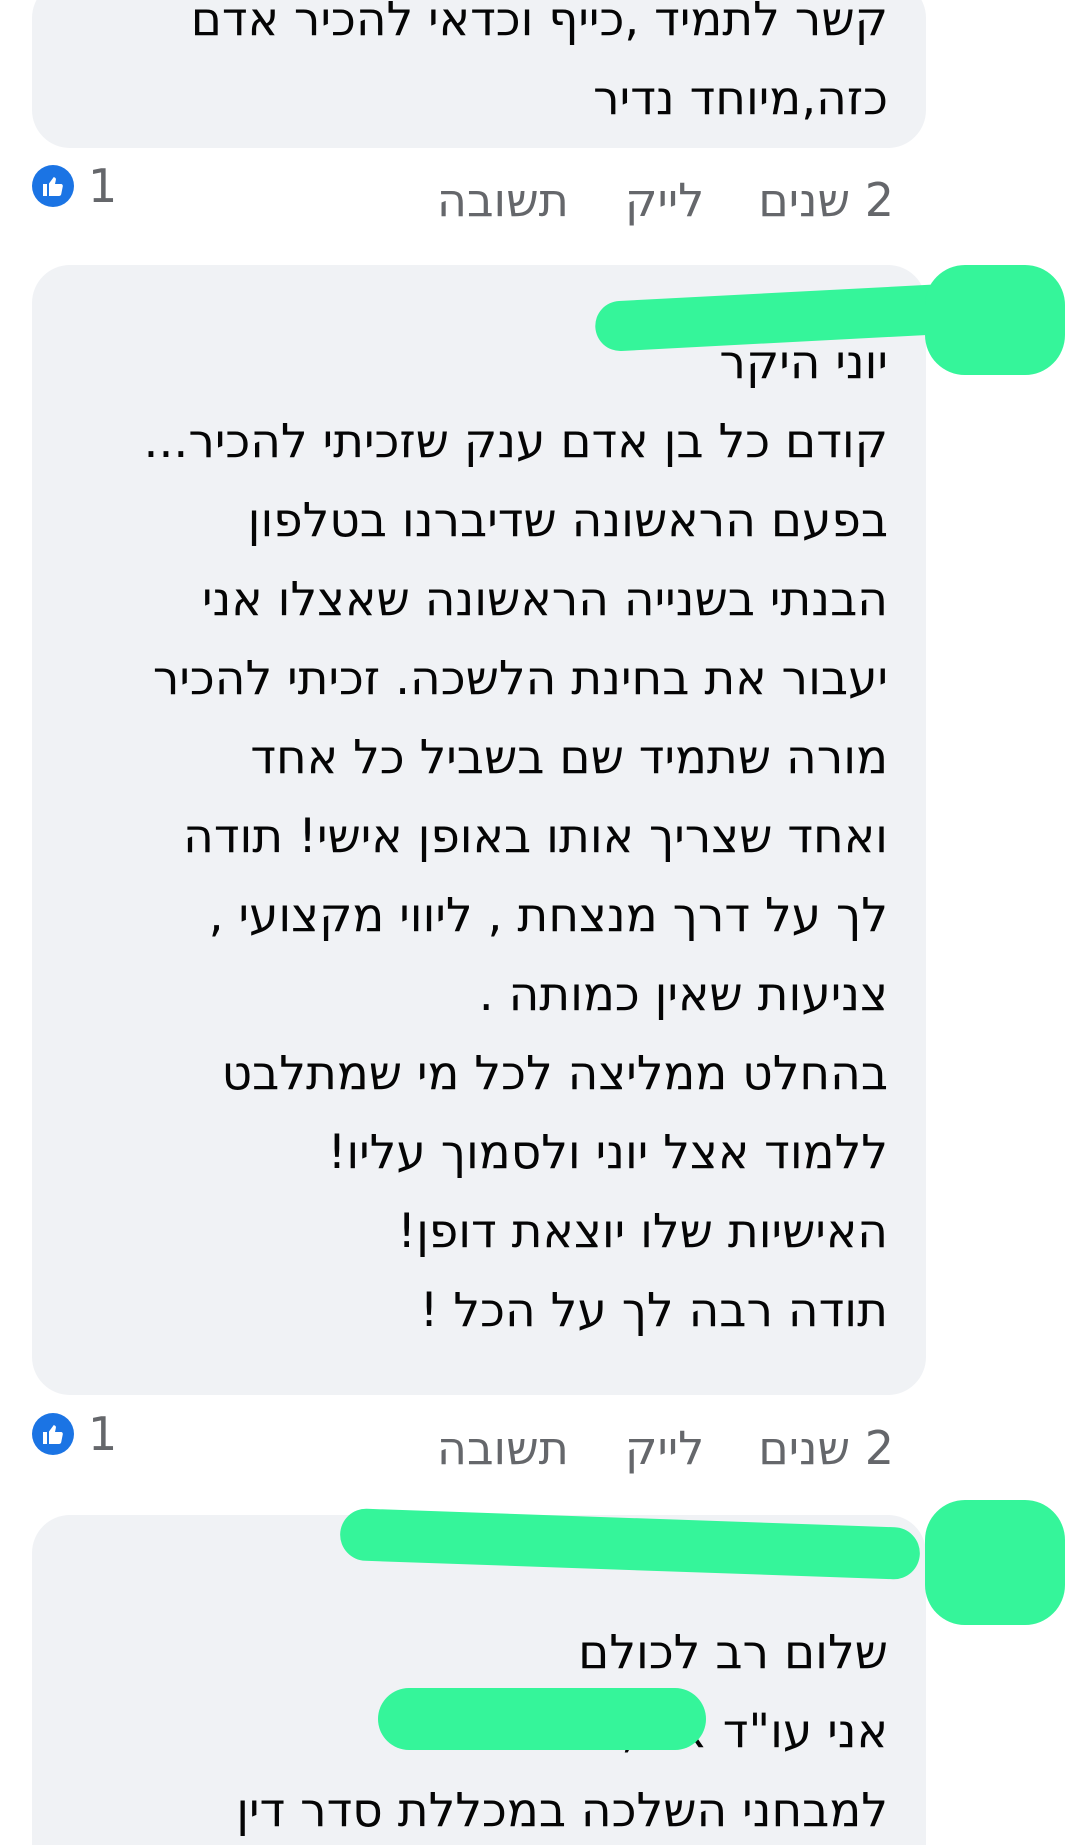 The width and height of the screenshot is (1080, 1845). What do you see at coordinates (642, 1231) in the screenshot?
I see `comment-text-line: האישיות שלו יוצאת דופן!` at bounding box center [642, 1231].